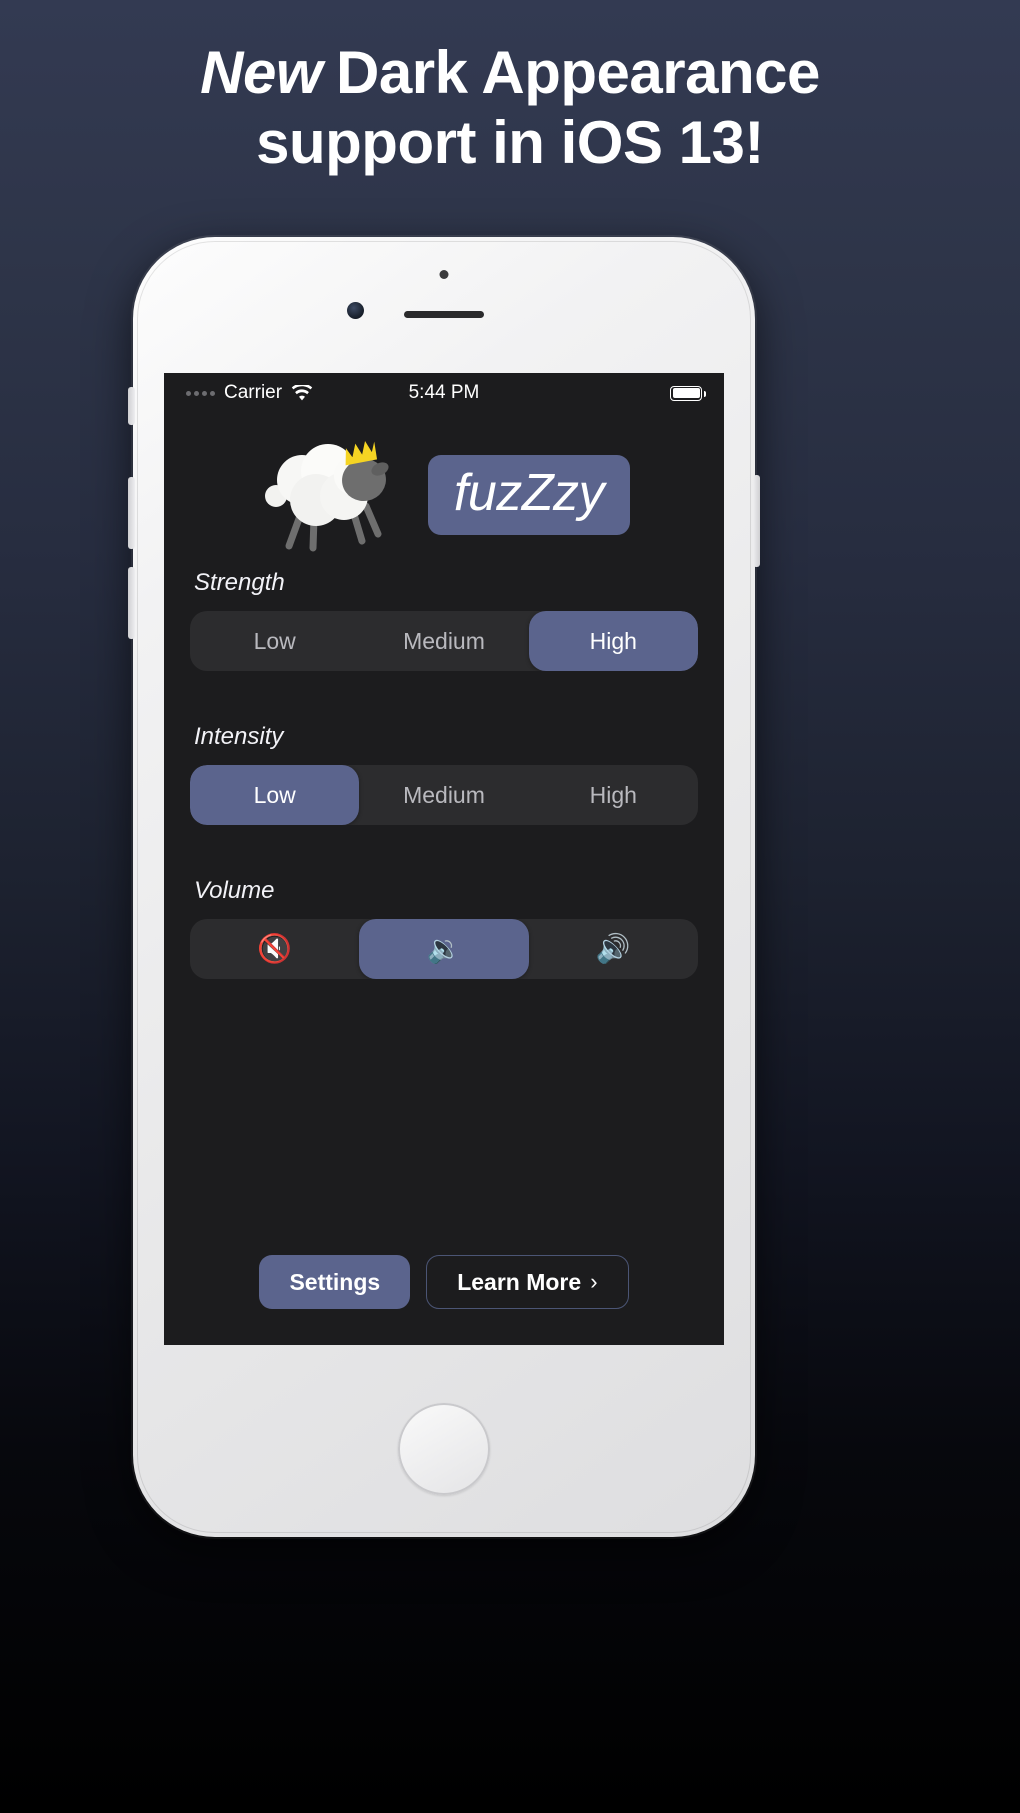 The height and width of the screenshot is (1813, 1020). Describe the element at coordinates (444, 274) in the screenshot. I see `ambient-sensor-icon` at that location.